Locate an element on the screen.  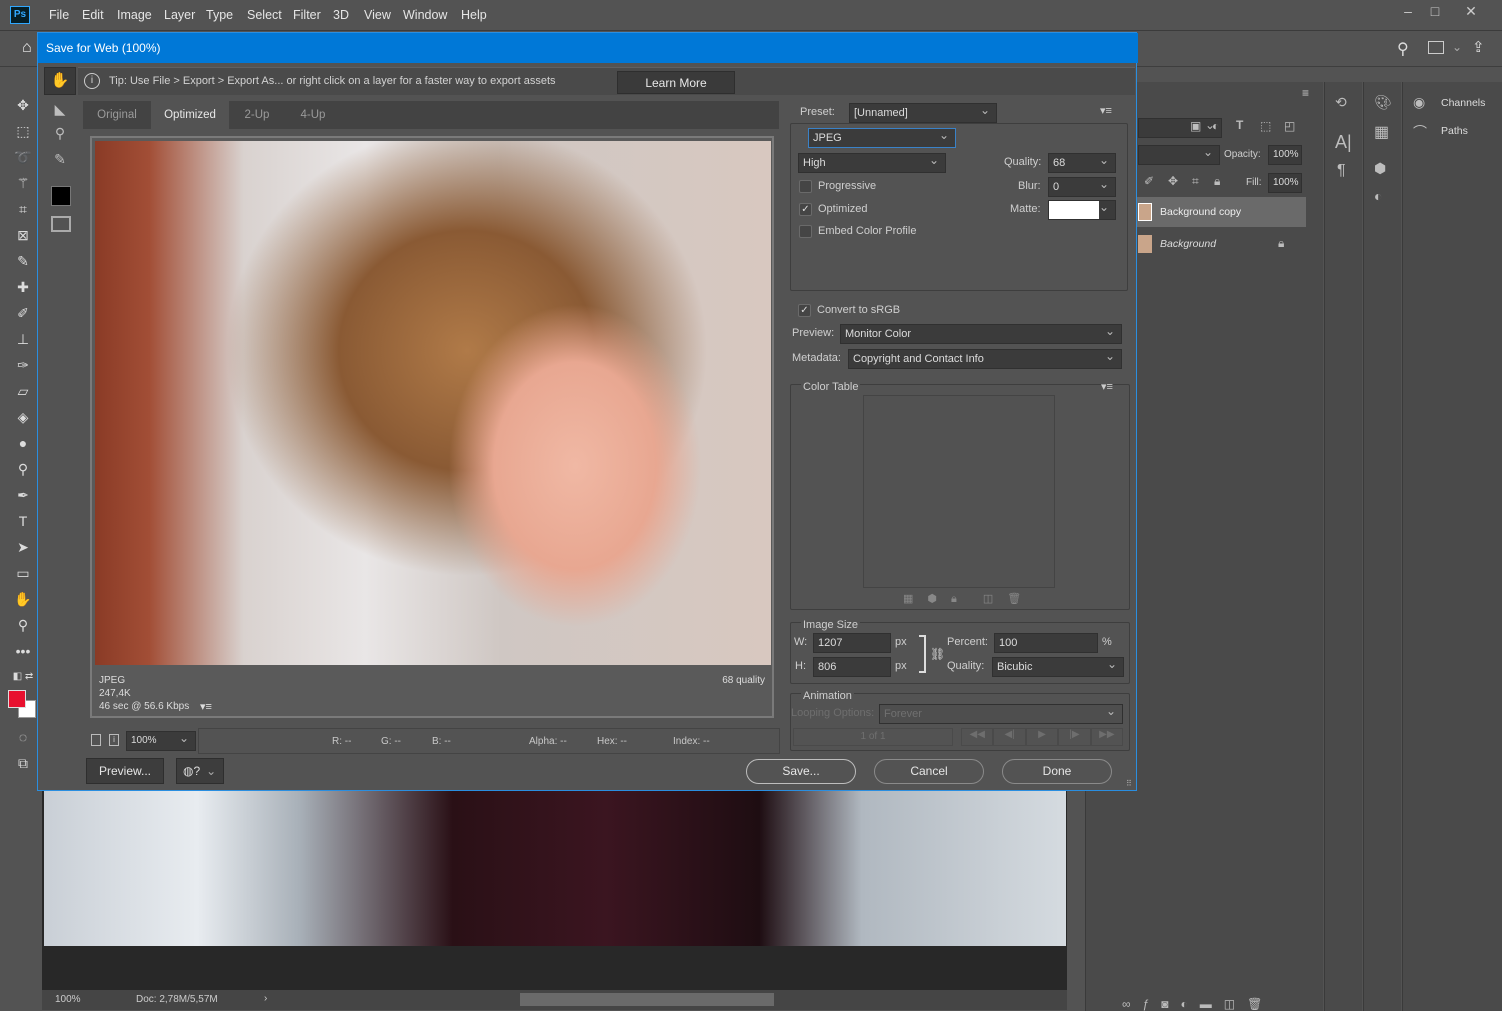
menu-3d: 3D is located at coordinates (341, 15).